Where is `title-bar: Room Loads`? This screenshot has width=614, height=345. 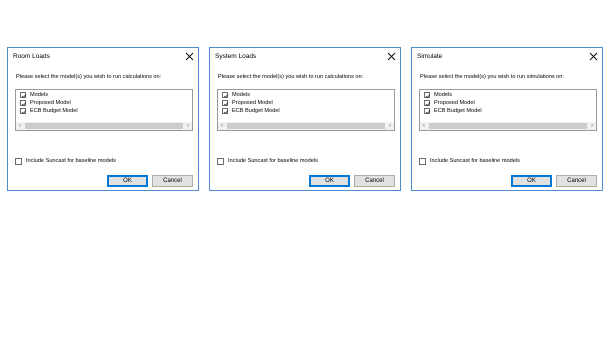
title-bar: Room Loads is located at coordinates (103, 56).